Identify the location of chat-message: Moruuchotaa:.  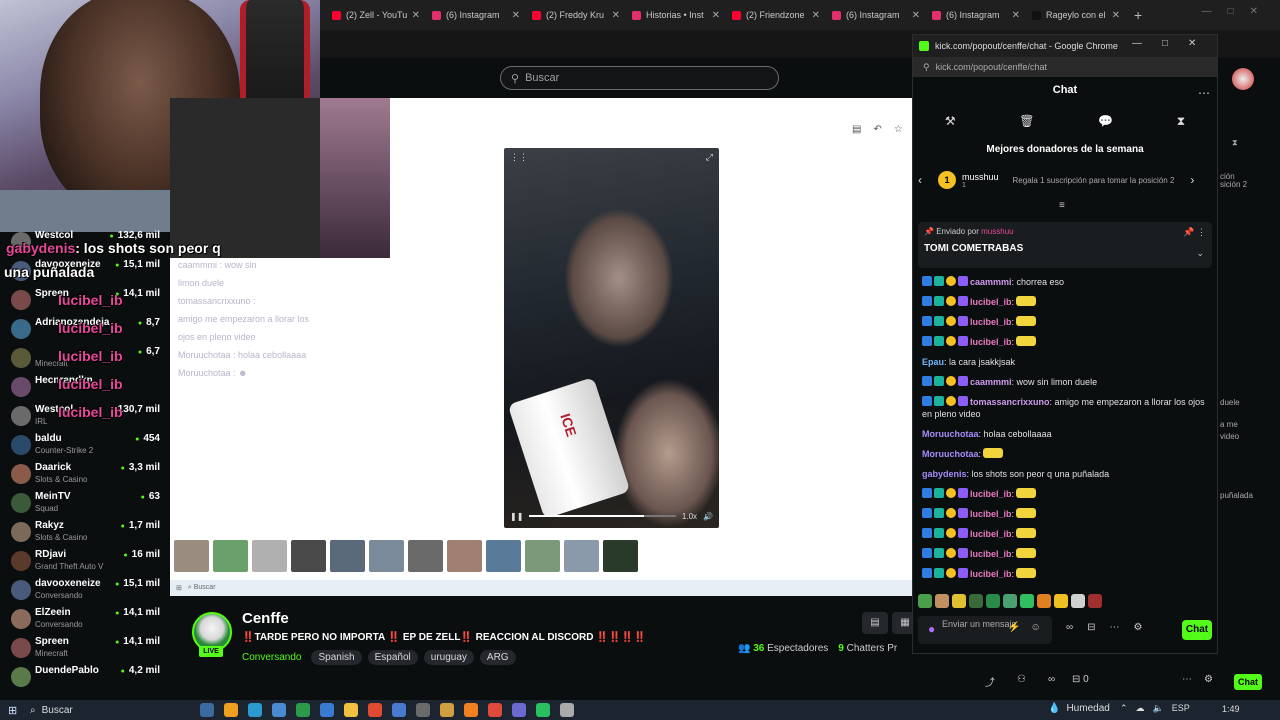
(1066, 454).